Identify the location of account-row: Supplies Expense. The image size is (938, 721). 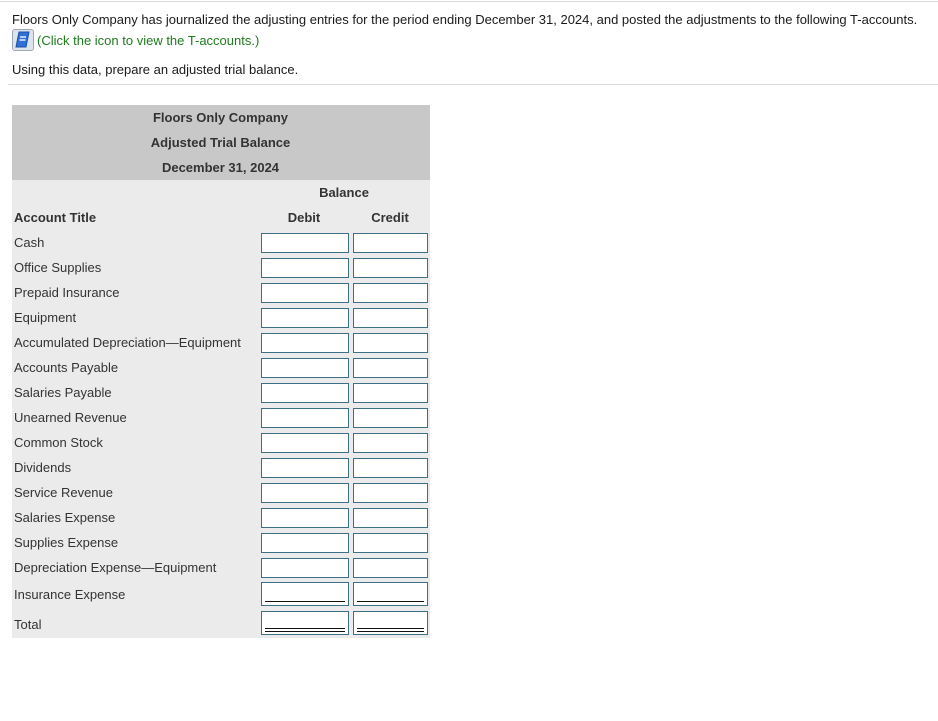
(221, 542).